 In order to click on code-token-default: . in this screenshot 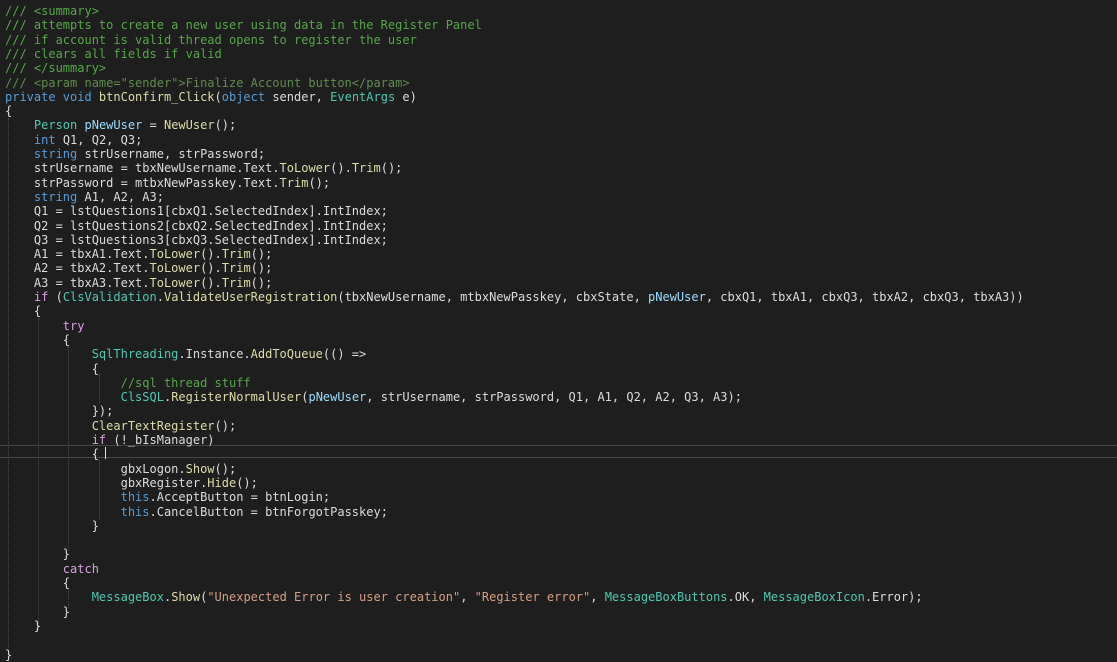, I will do `click(160, 297)`.